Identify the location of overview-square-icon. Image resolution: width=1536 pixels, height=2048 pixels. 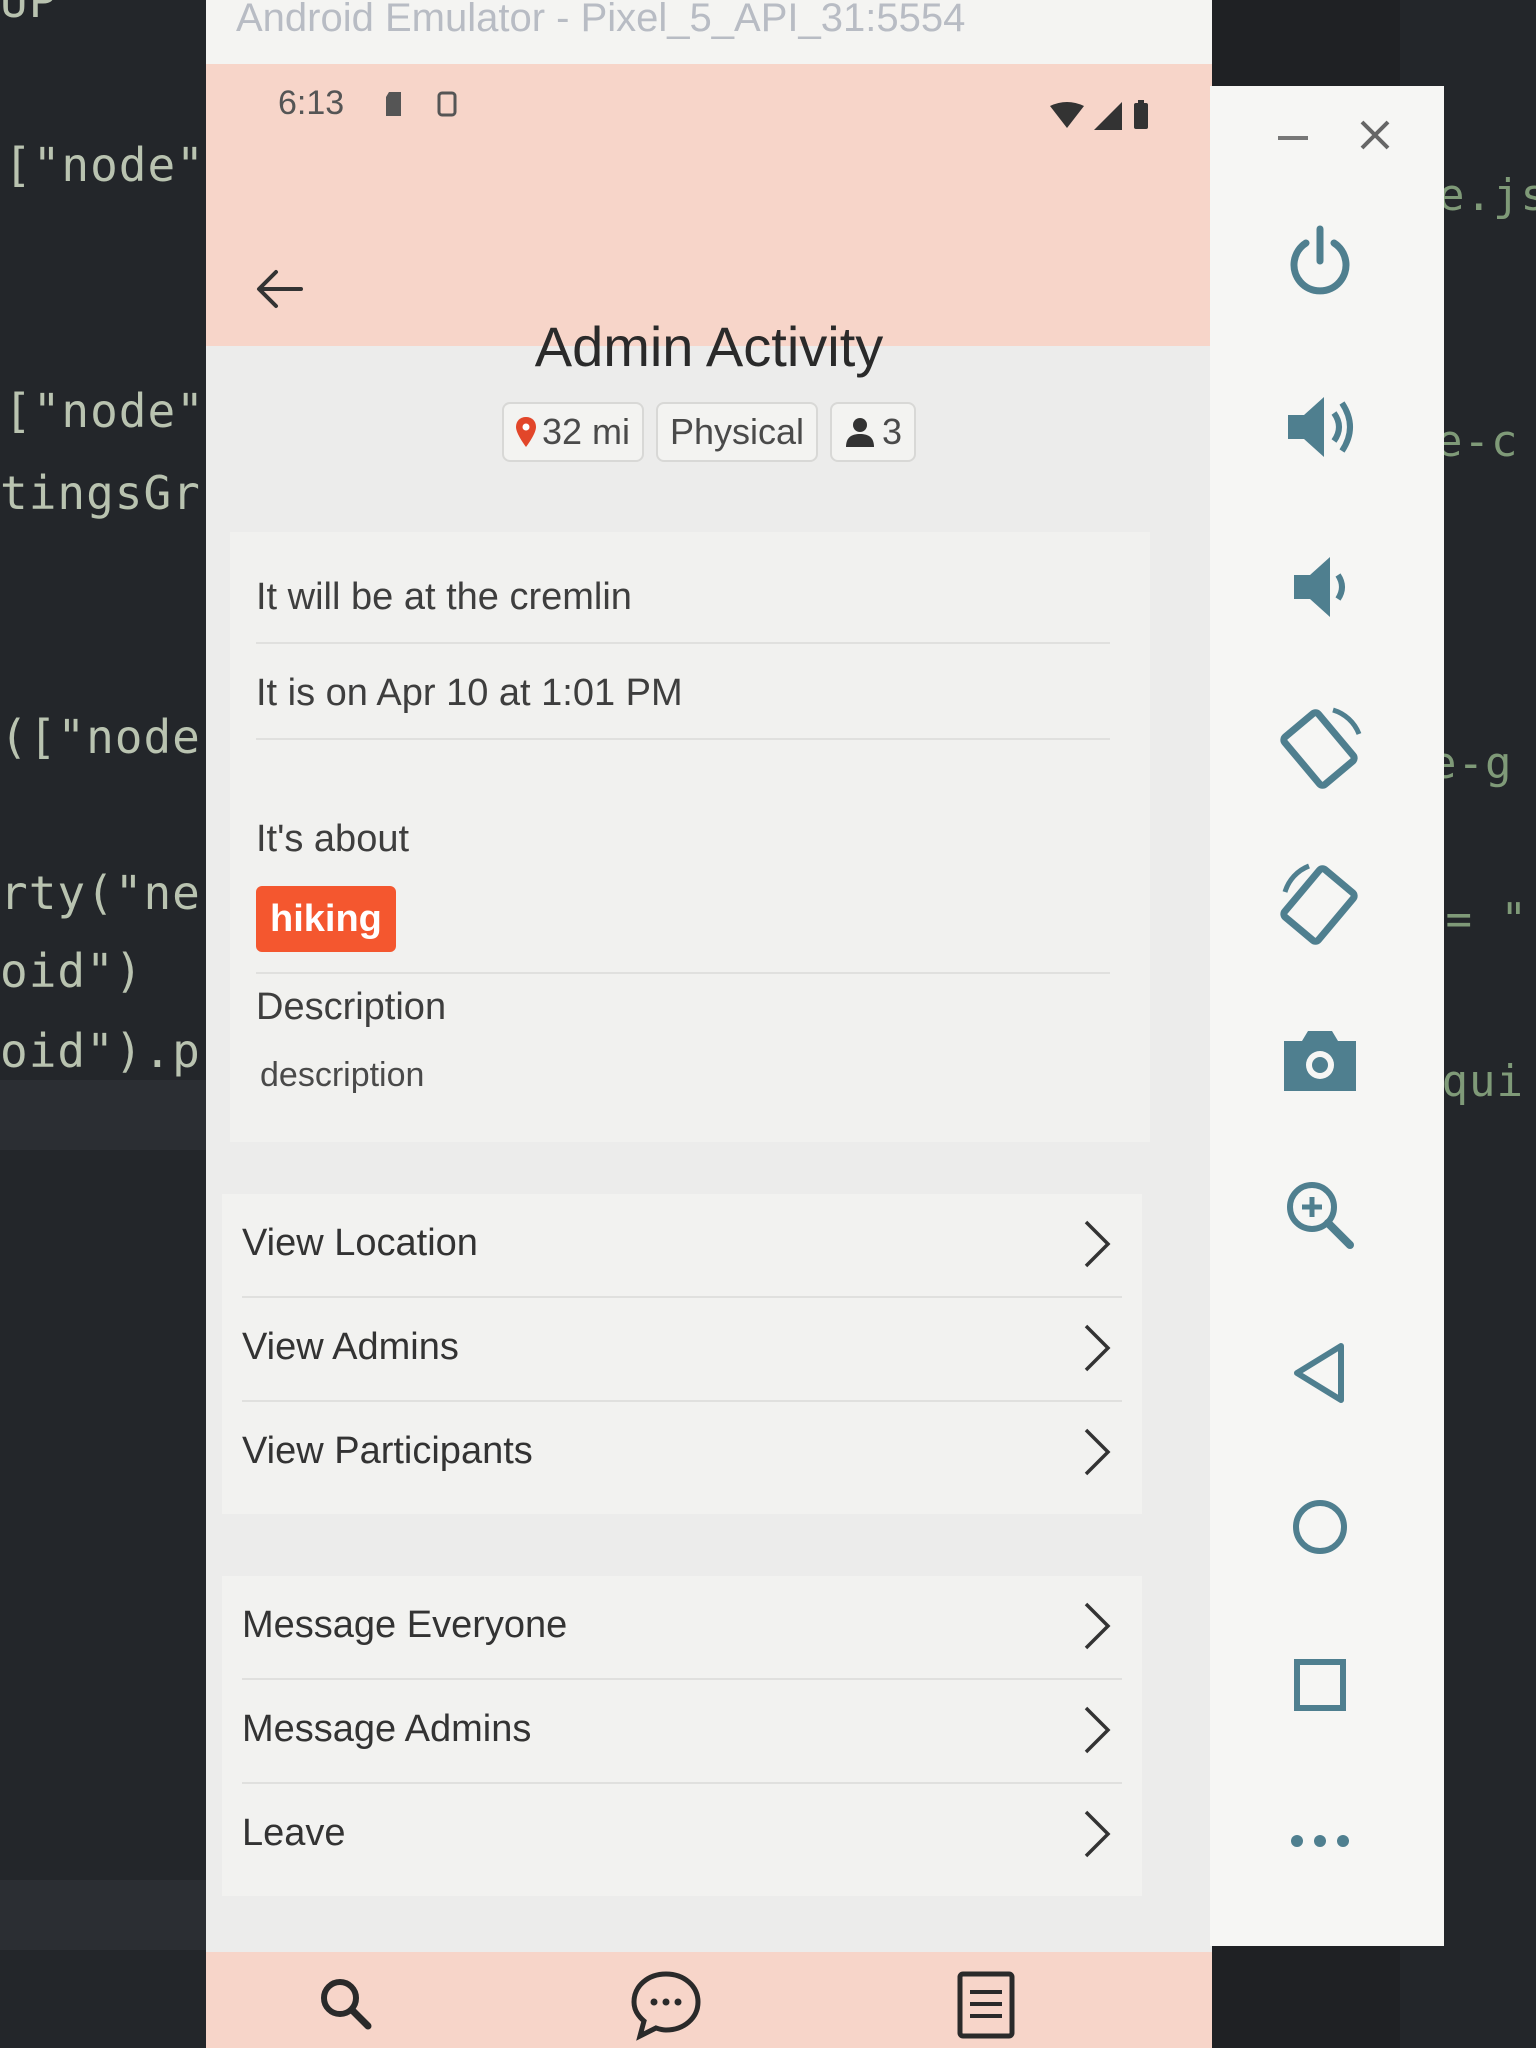
(1320, 1685).